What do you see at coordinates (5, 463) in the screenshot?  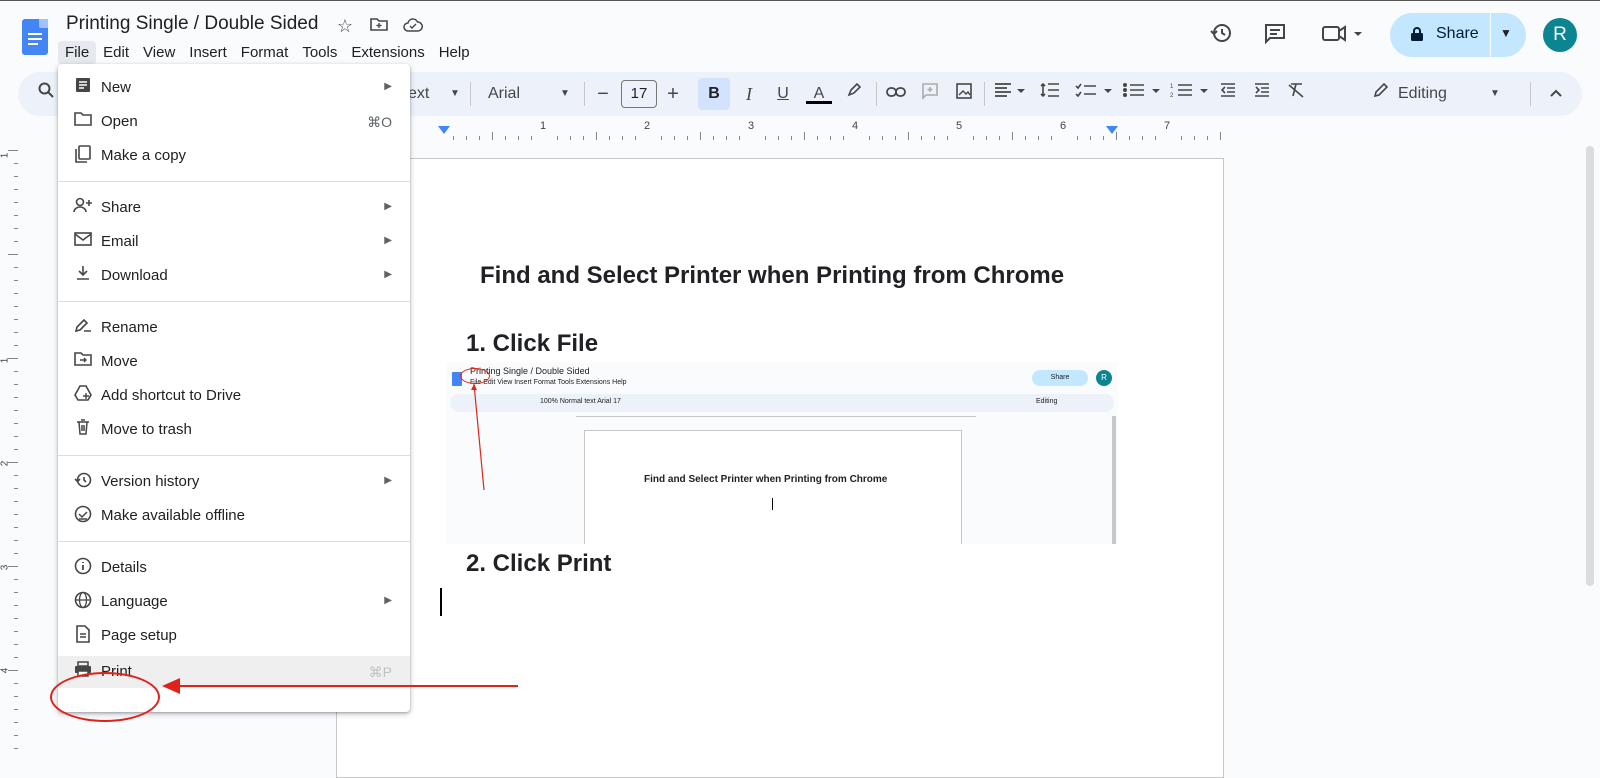 I see `ruler-number: 2` at bounding box center [5, 463].